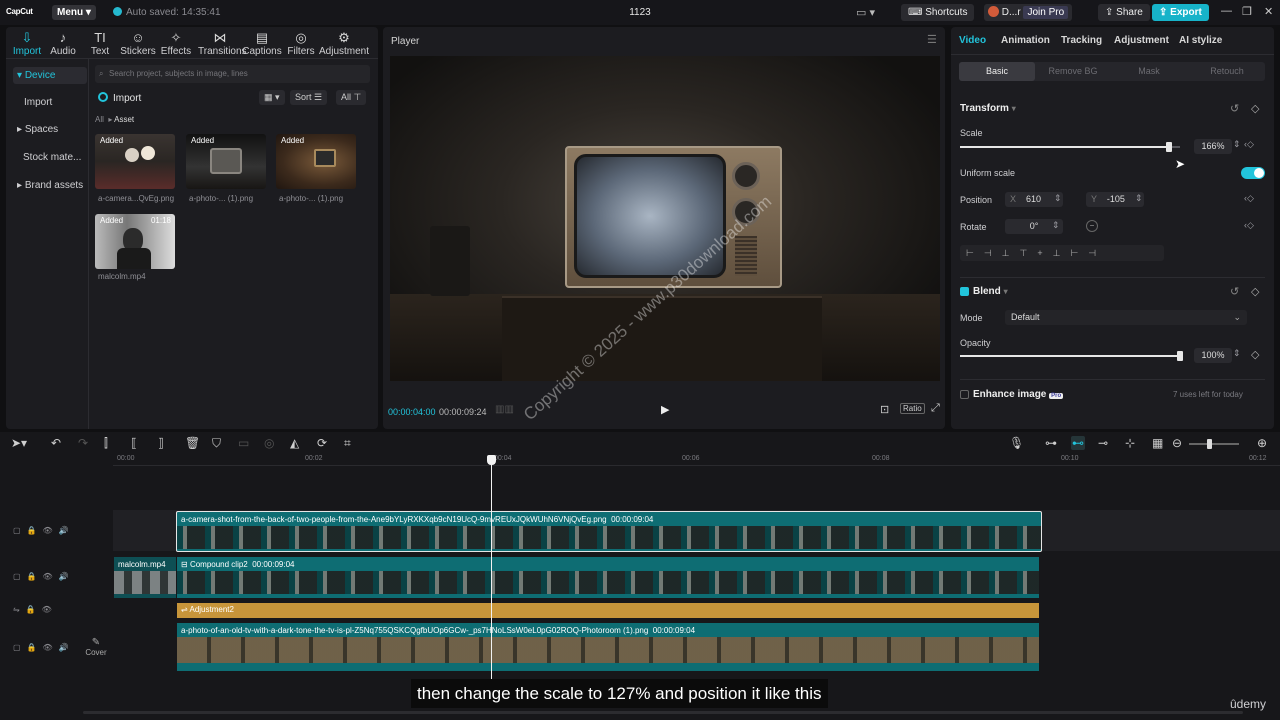  What do you see at coordinates (1103, 443) in the screenshot?
I see `snap-icon: ⊸` at bounding box center [1103, 443].